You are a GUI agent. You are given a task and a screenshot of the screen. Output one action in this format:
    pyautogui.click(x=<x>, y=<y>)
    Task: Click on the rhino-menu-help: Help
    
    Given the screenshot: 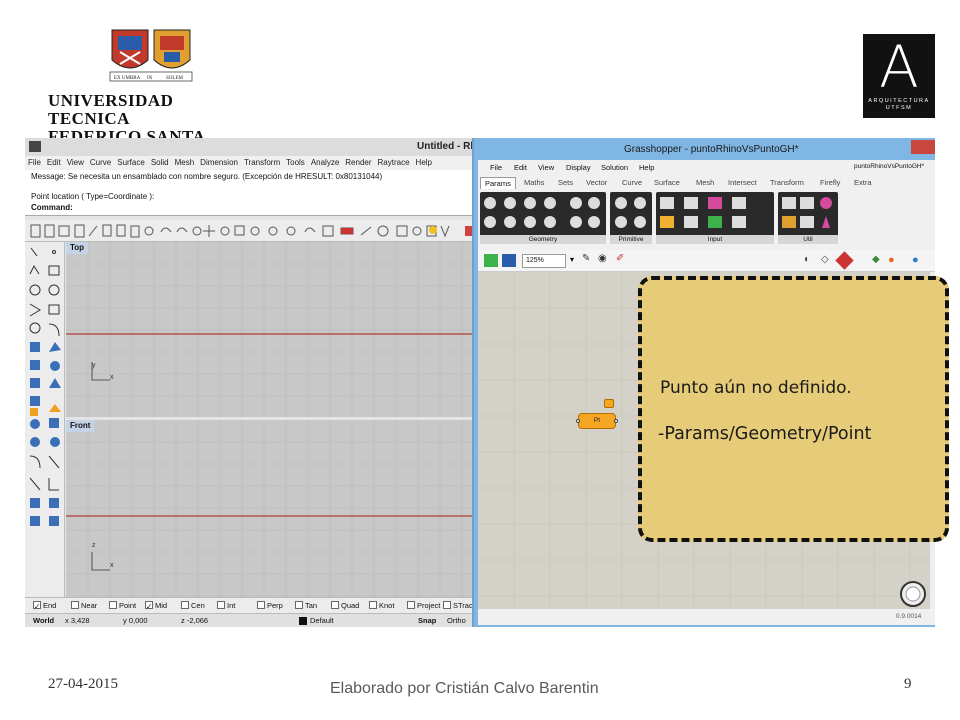 What is the action you would take?
    pyautogui.click(x=424, y=163)
    